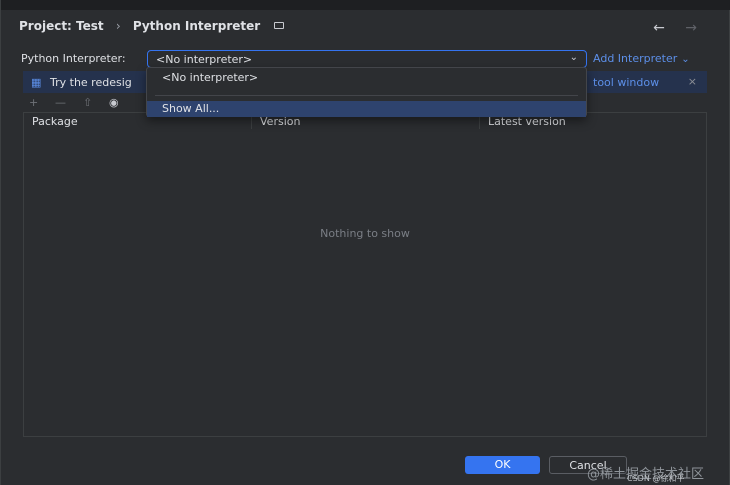 This screenshot has width=730, height=485. I want to click on ok-button: OK, so click(502, 465).